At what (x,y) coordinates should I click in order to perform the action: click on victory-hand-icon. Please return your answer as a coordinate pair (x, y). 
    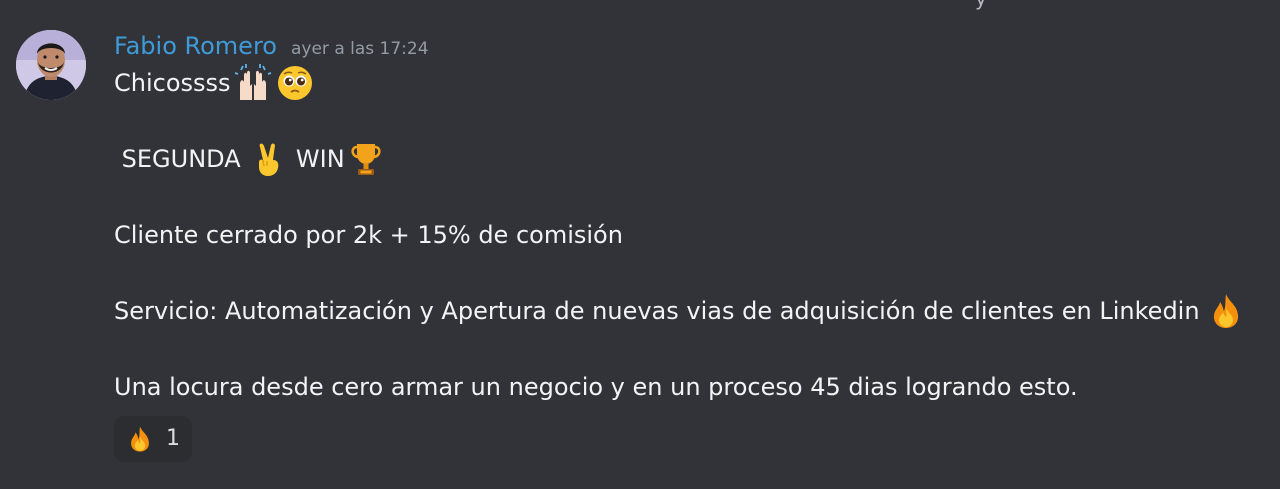
    Looking at the image, I should click on (269, 159).